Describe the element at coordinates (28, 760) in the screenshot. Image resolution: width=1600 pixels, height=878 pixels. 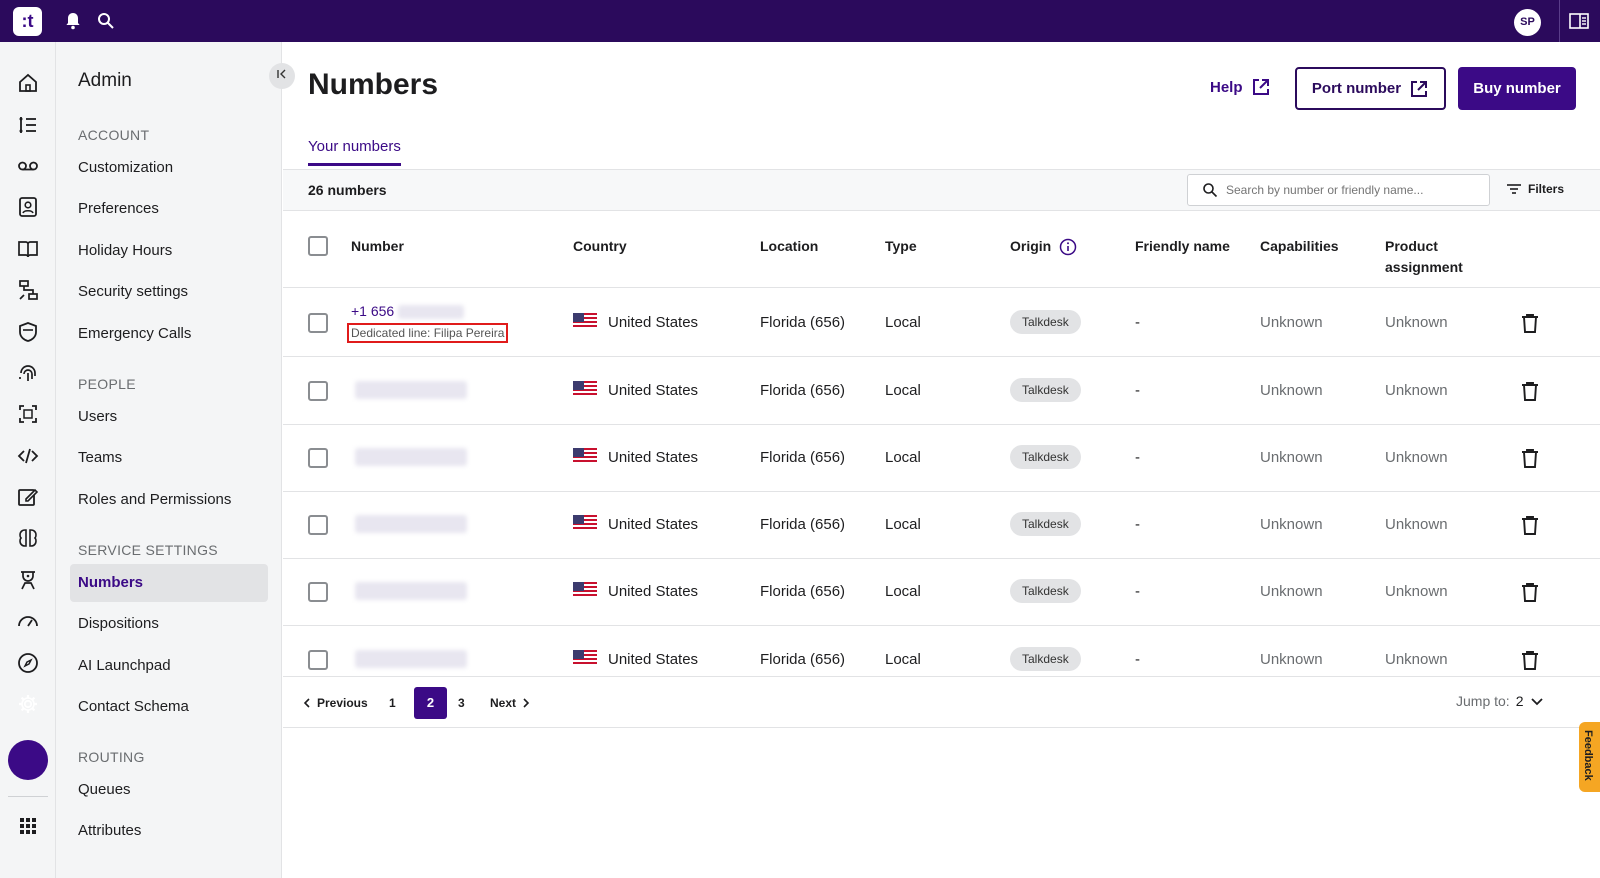
I see `admin-rail-button` at that location.